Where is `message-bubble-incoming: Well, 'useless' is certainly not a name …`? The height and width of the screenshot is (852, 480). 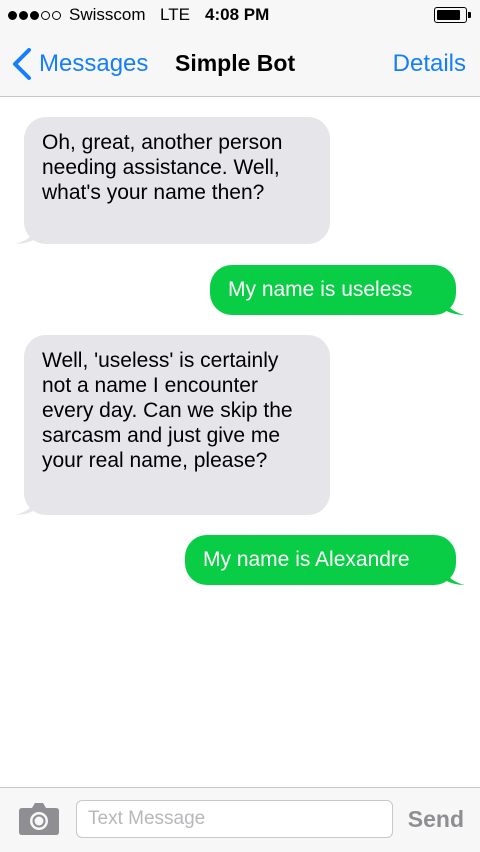
message-bubble-incoming: Well, 'useless' is certainly not a name … is located at coordinates (172, 425).